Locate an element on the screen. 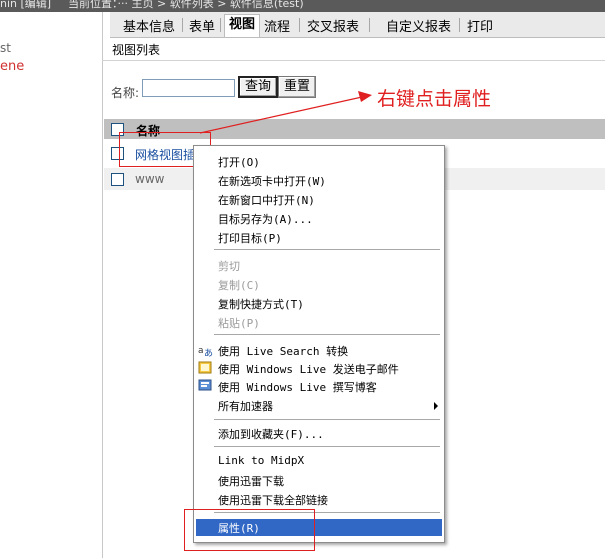 The image size is (605, 558). svg-text: あ is located at coordinates (208, 352).